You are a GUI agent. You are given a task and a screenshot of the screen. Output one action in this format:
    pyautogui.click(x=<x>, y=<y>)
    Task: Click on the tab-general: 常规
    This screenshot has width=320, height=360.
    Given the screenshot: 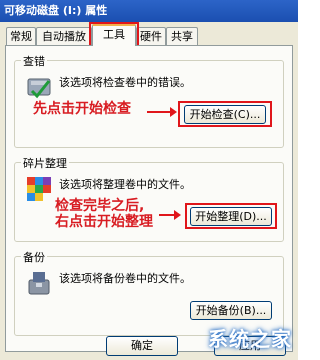 What is the action you would take?
    pyautogui.click(x=21, y=36)
    